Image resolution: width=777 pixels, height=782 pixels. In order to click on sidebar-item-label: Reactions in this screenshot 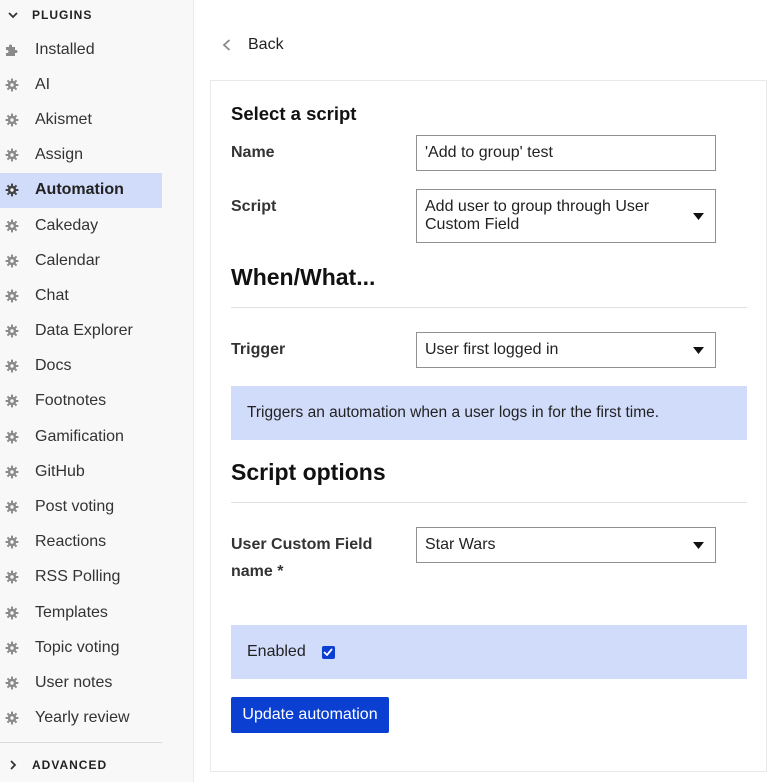, I will do `click(71, 542)`.